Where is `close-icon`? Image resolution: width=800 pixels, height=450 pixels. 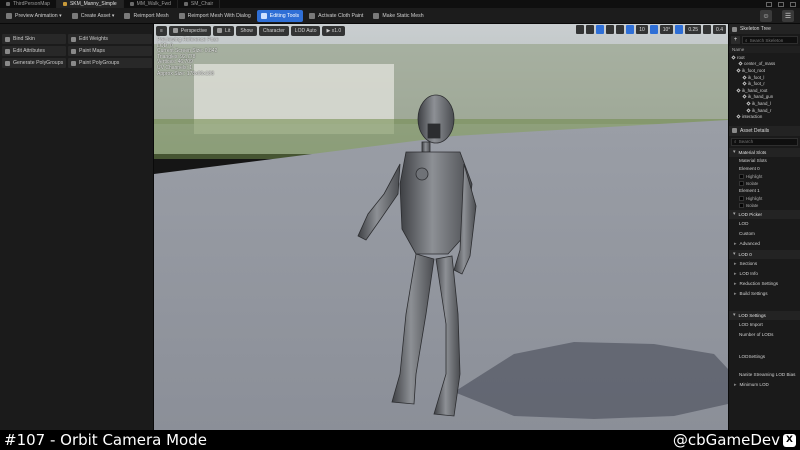
close-icon is located at coordinates (793, 4).